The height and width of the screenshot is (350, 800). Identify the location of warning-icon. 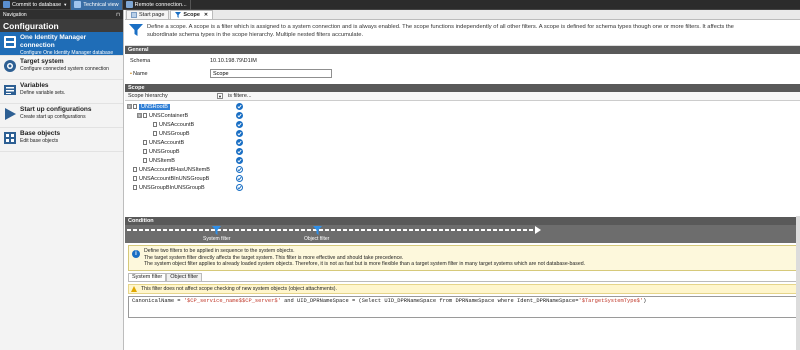
(134, 288).